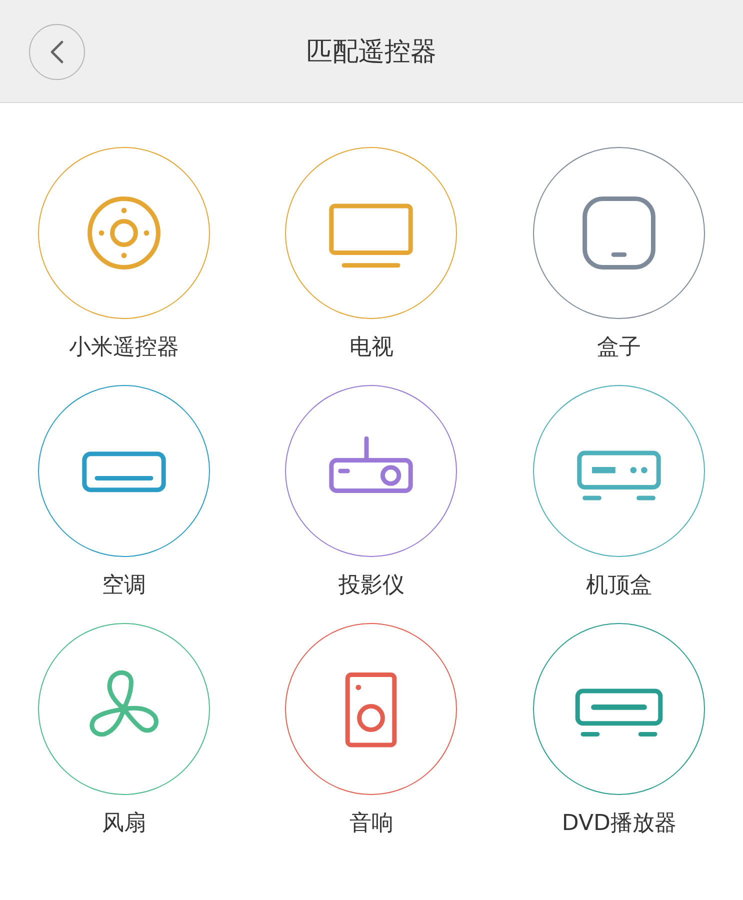 The image size is (743, 900). What do you see at coordinates (123, 348) in the screenshot?
I see `device-label: 小米遥控器` at bounding box center [123, 348].